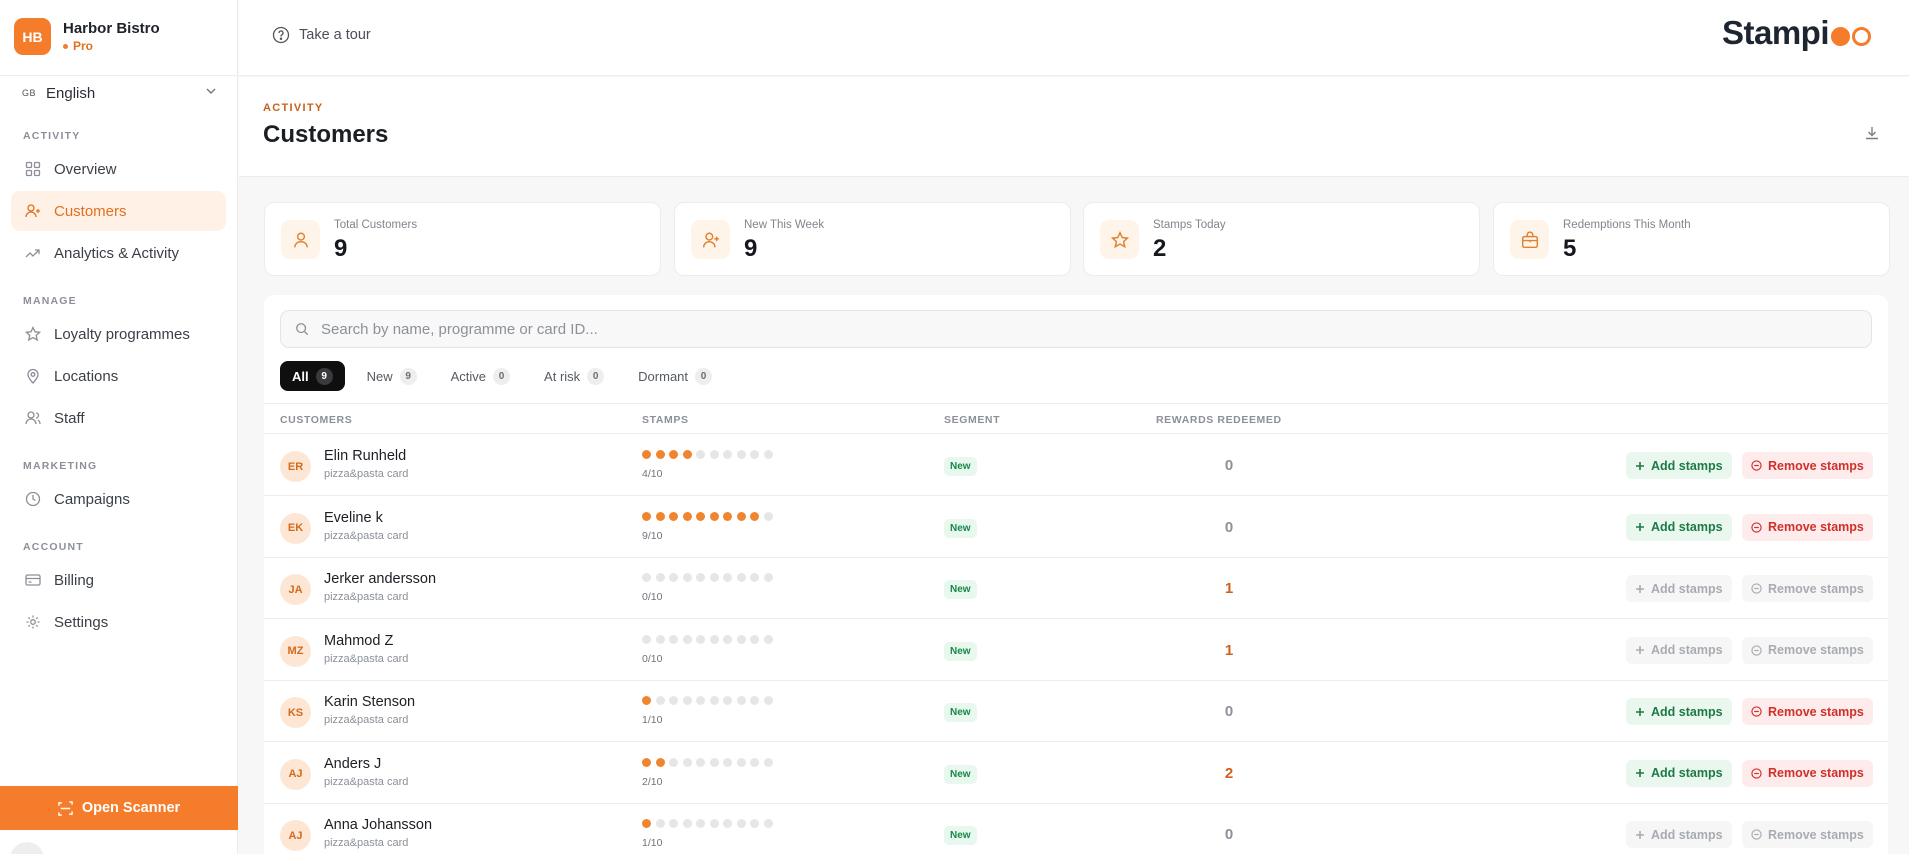  Describe the element at coordinates (751, 248) in the screenshot. I see `stat-value: 9` at that location.